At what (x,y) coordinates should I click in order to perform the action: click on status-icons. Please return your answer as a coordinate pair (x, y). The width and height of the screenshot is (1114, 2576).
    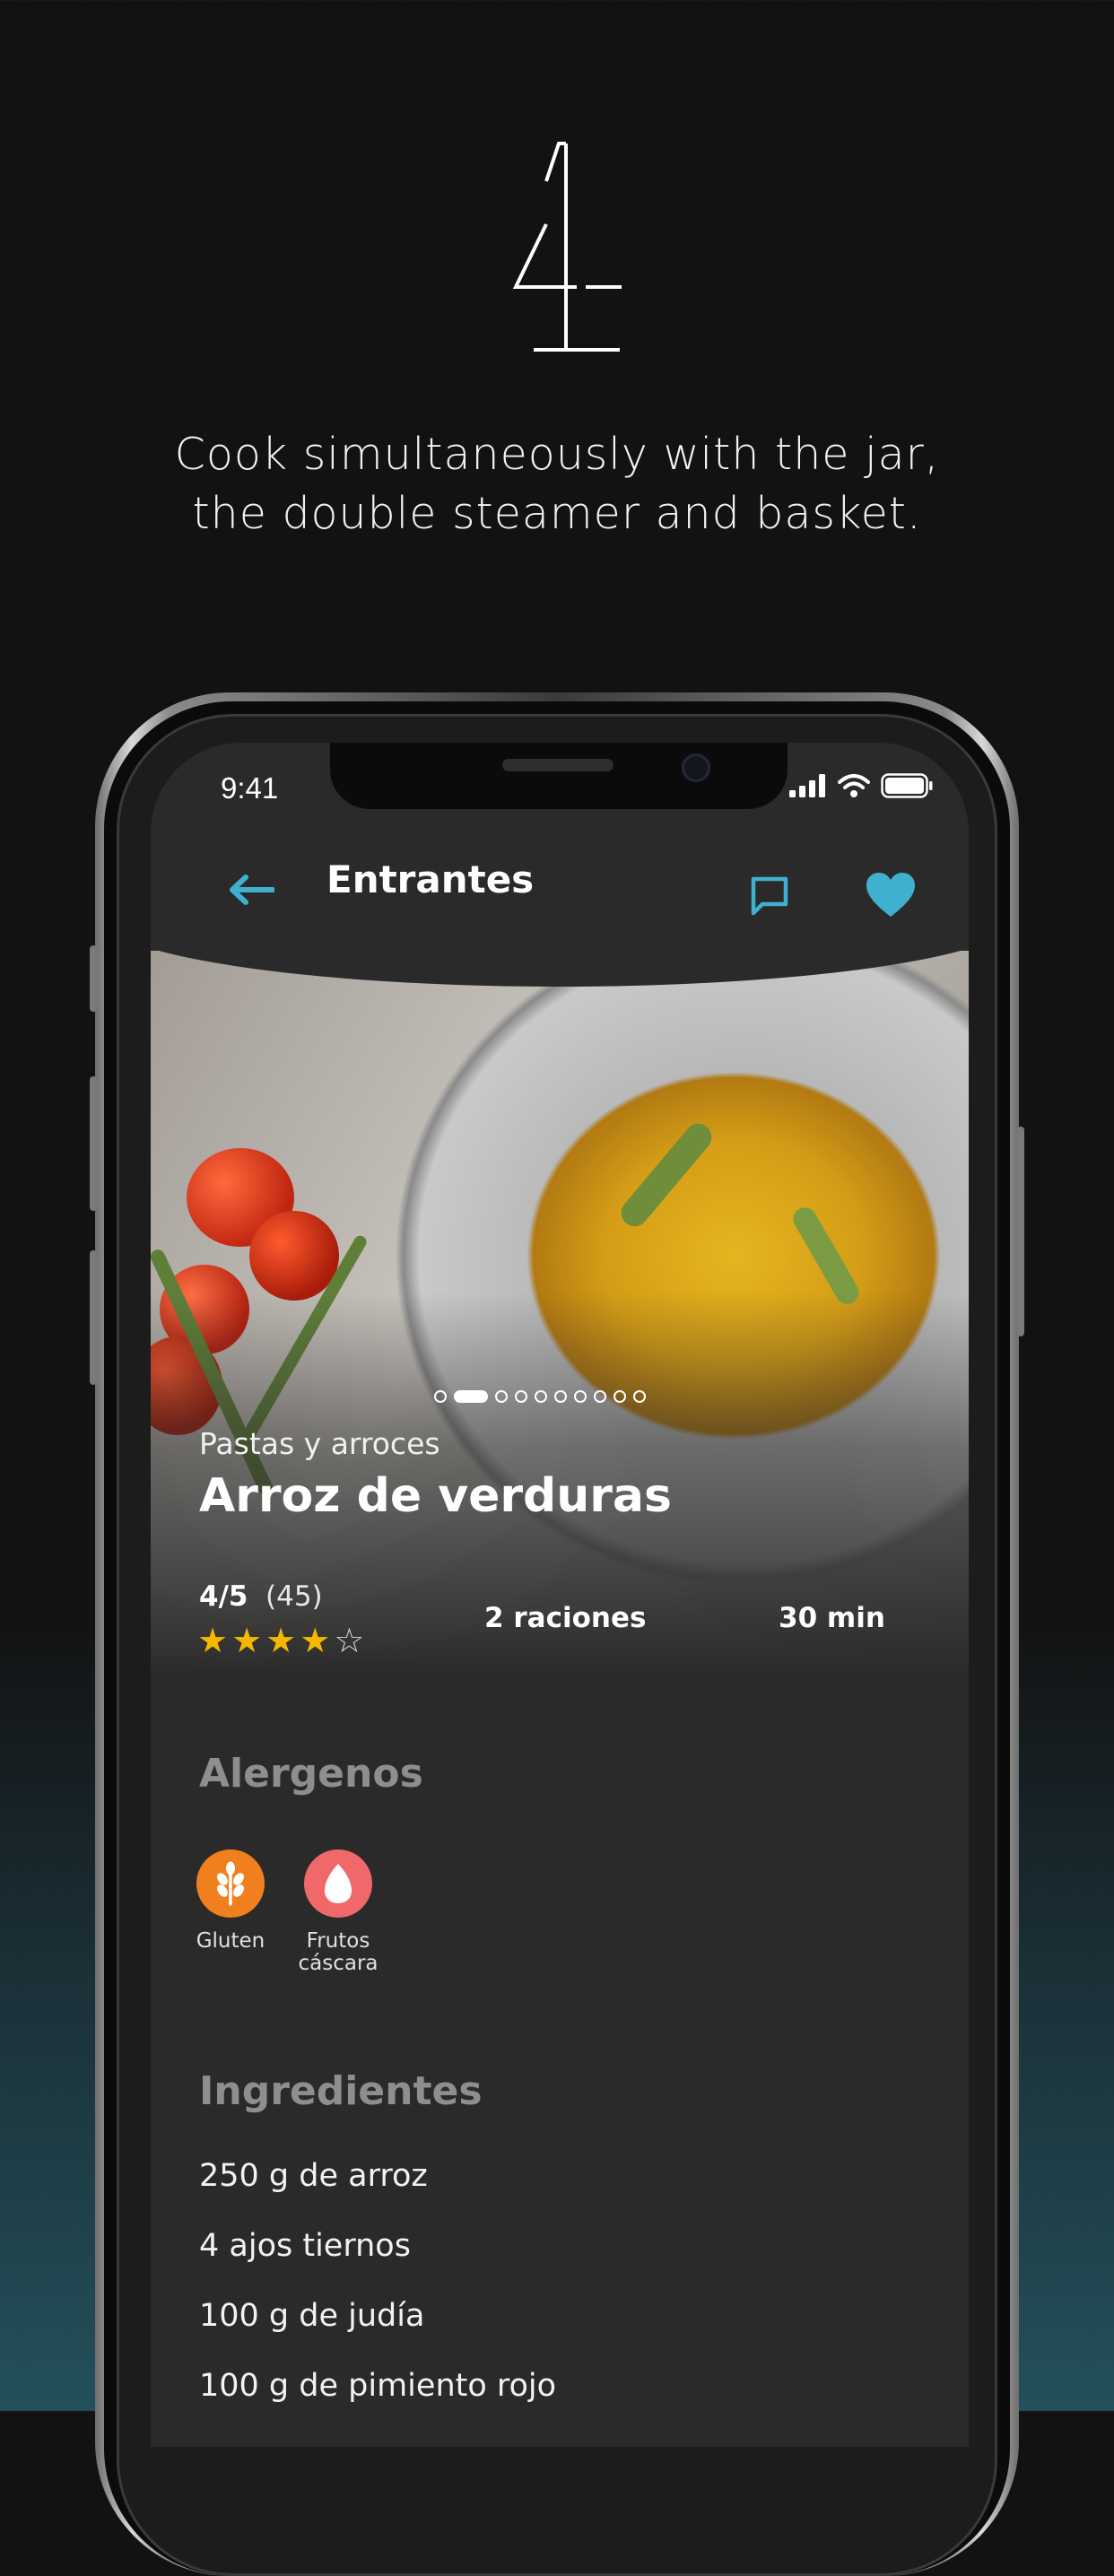
    Looking at the image, I should click on (861, 785).